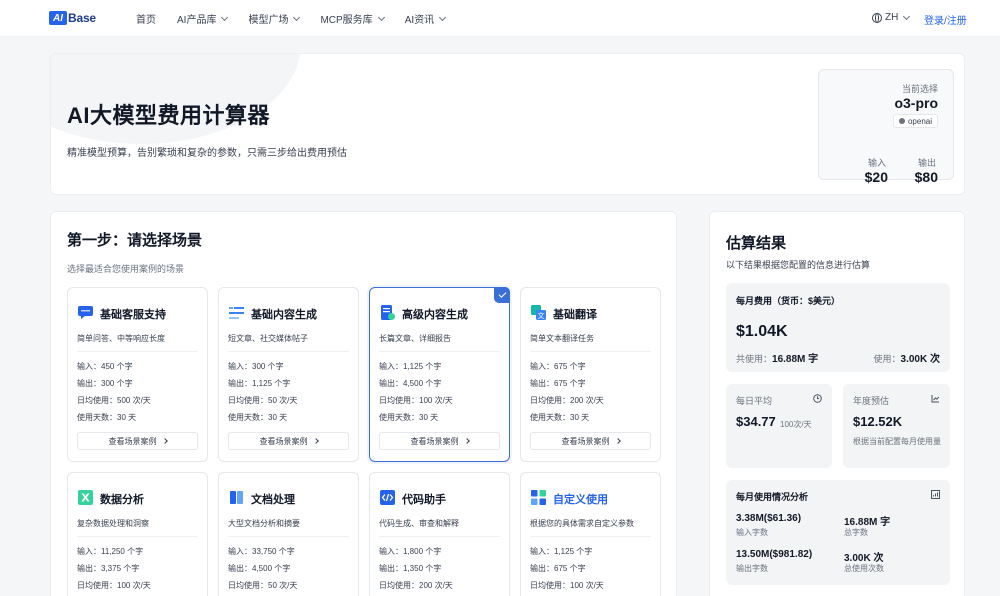 Image resolution: width=1000 pixels, height=596 pixels. Describe the element at coordinates (538, 497) in the screenshot. I see `grid-icon` at that location.